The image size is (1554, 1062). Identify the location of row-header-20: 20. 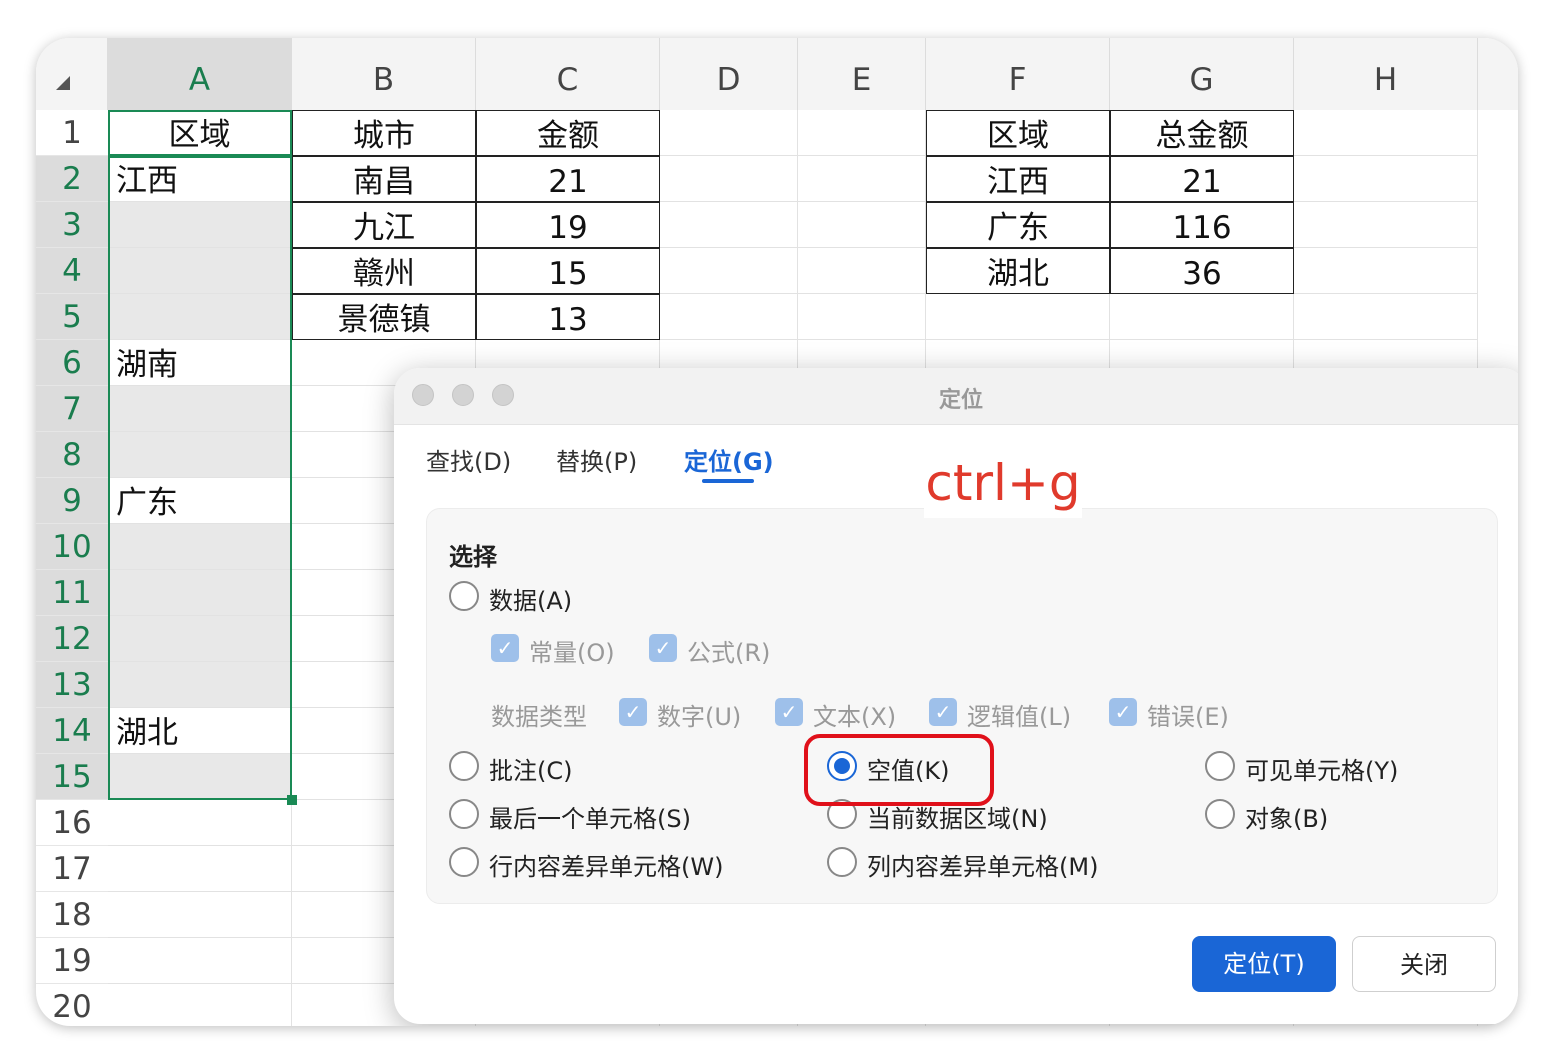
(72, 1005).